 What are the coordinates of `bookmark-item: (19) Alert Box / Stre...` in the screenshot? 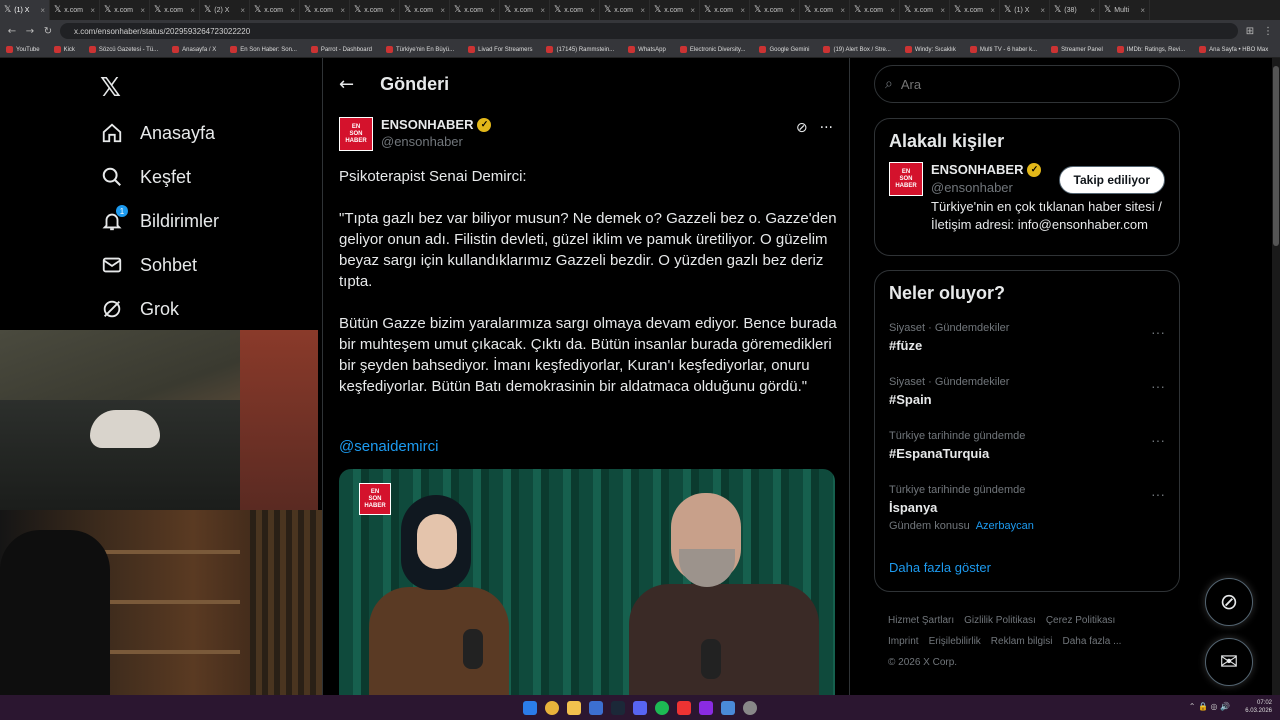 It's located at (857, 49).